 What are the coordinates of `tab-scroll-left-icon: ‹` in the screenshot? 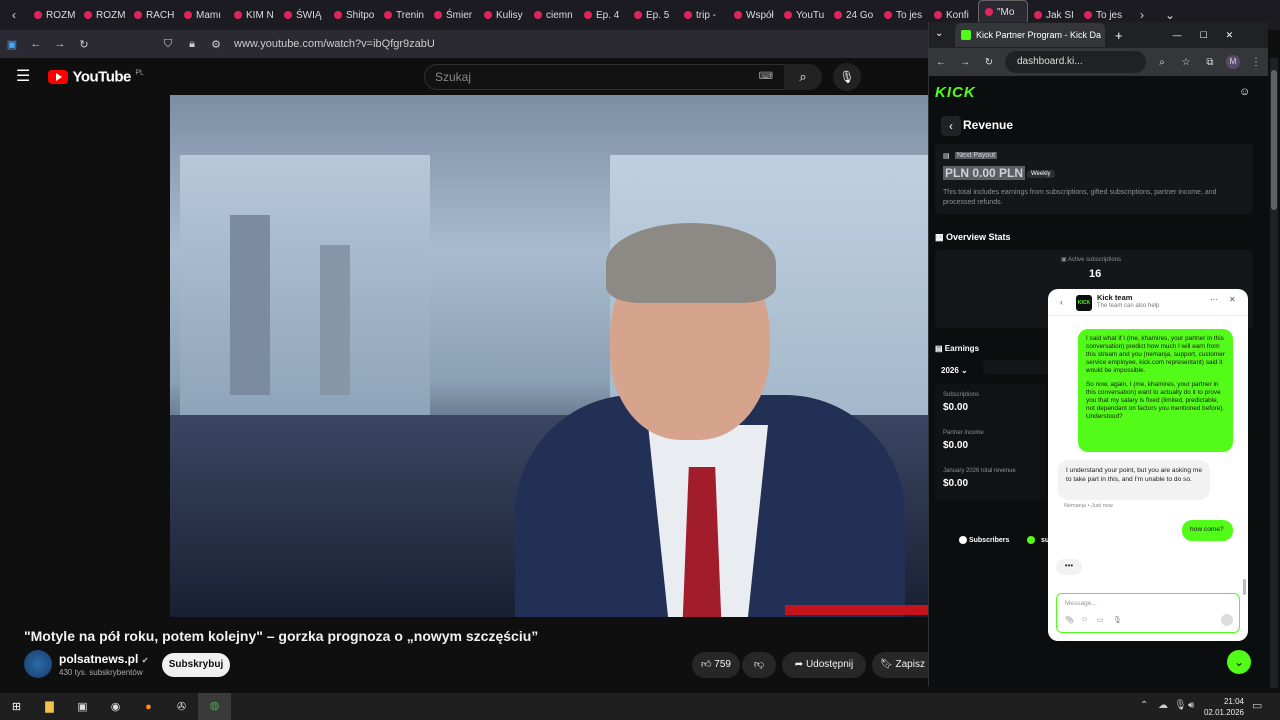 It's located at (14, 15).